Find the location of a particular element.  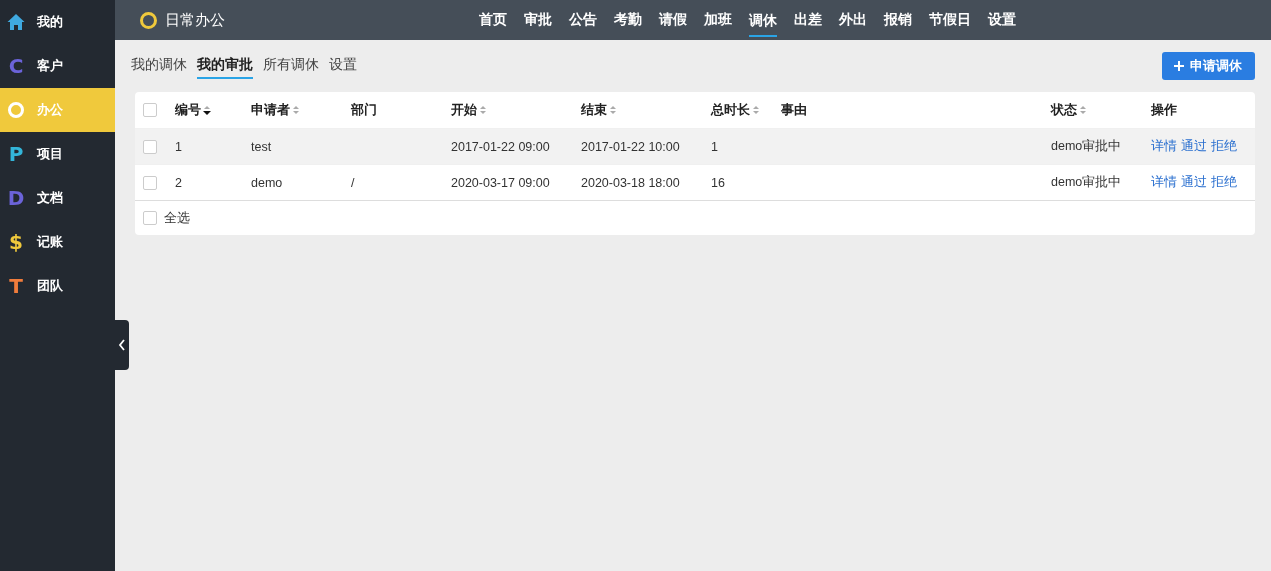

column-header: 编号 is located at coordinates (188, 110).